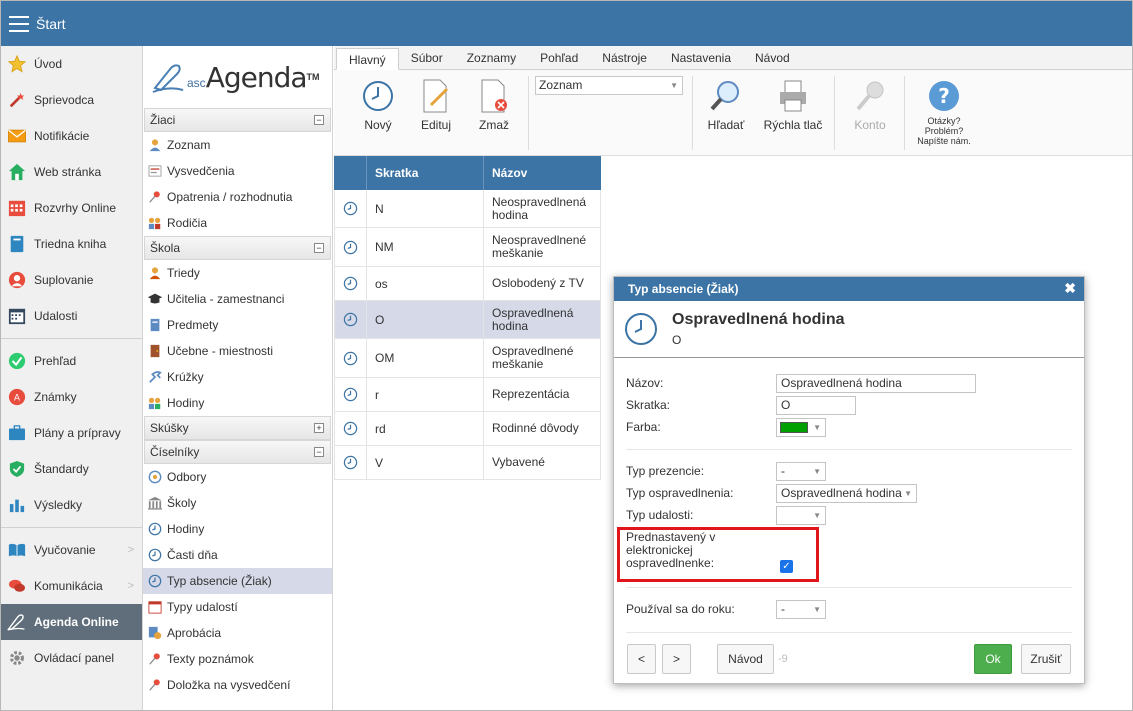 This screenshot has height=711, width=1133. Describe the element at coordinates (680, 609) in the screenshot. I see `label-pouzival: Používal sa do roku:` at that location.